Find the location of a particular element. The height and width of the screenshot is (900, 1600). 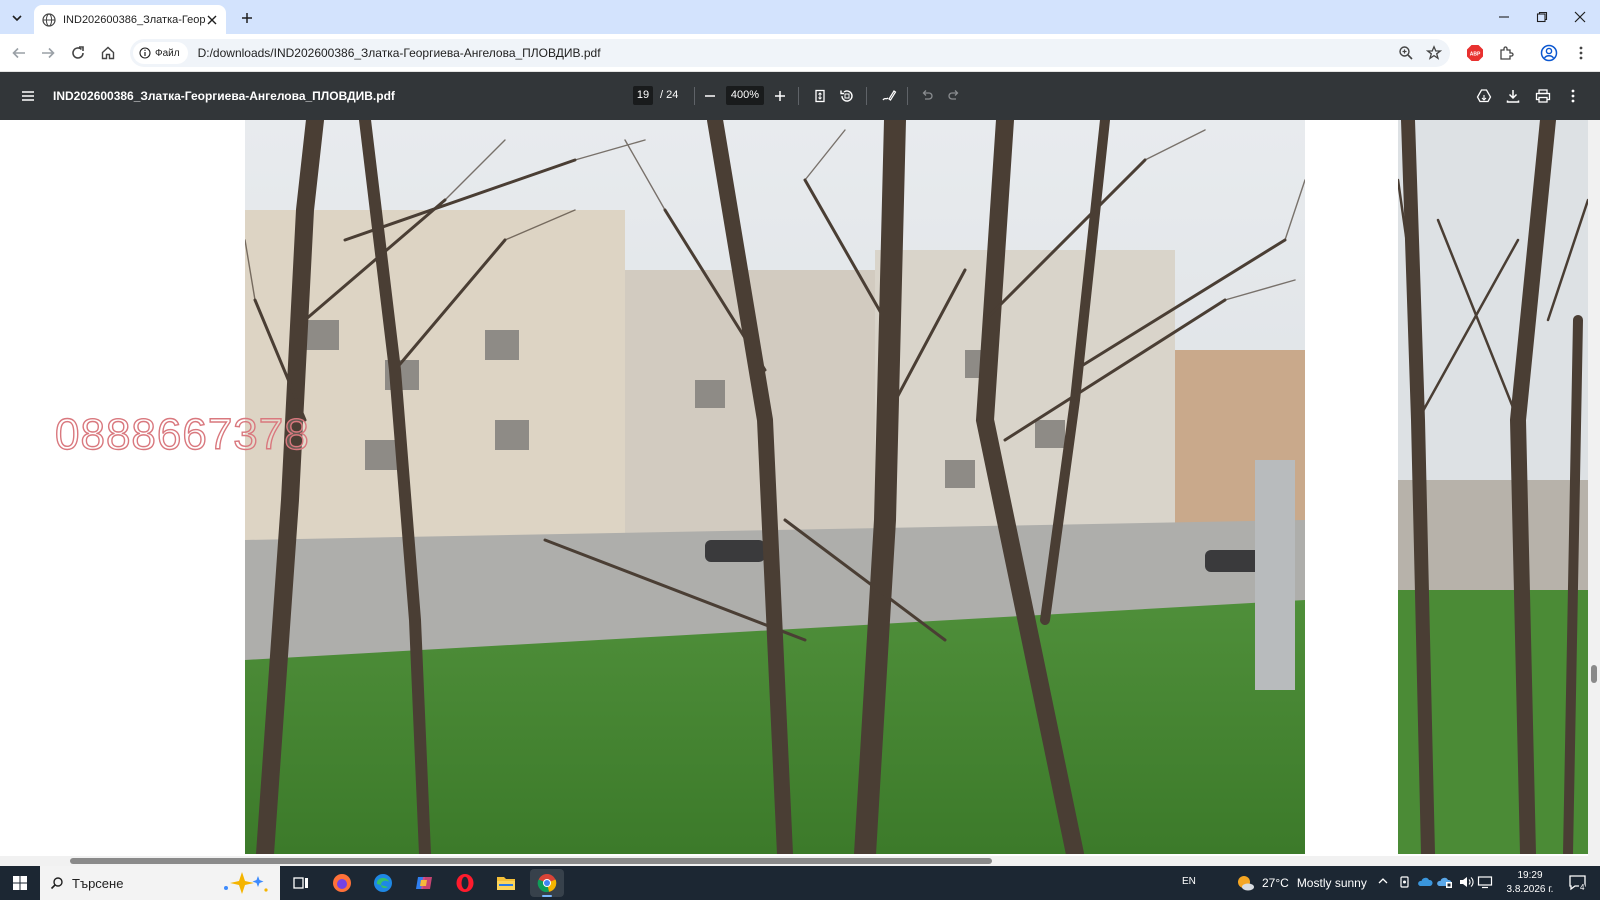

zoom-out-minus-icon is located at coordinates (710, 96).